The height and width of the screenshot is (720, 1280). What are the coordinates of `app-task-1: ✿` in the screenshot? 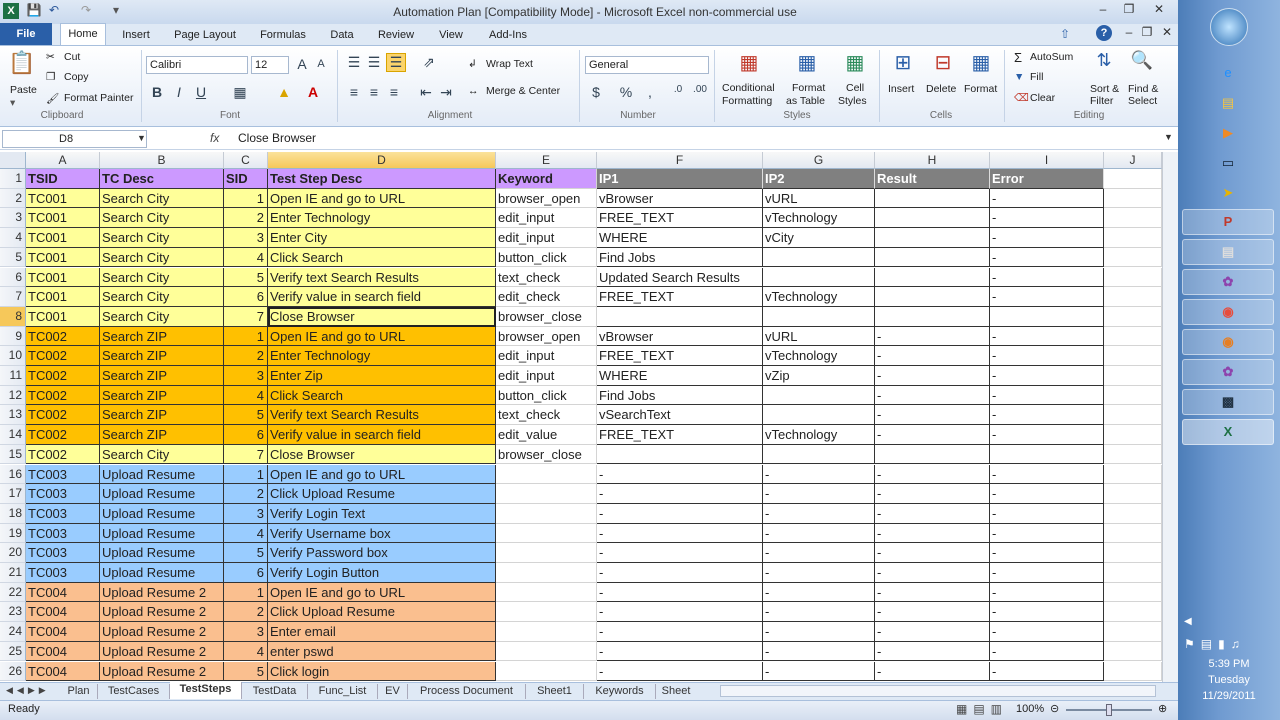 It's located at (1228, 282).